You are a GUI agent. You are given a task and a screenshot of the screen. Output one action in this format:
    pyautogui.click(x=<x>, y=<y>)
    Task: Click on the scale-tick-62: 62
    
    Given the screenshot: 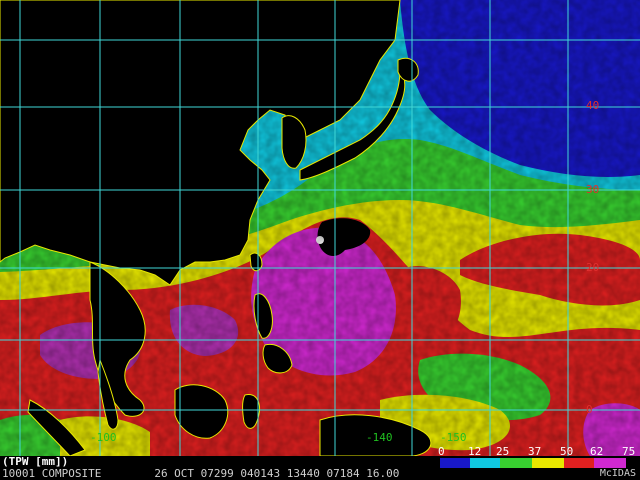 What is the action you would take?
    pyautogui.click(x=597, y=451)
    